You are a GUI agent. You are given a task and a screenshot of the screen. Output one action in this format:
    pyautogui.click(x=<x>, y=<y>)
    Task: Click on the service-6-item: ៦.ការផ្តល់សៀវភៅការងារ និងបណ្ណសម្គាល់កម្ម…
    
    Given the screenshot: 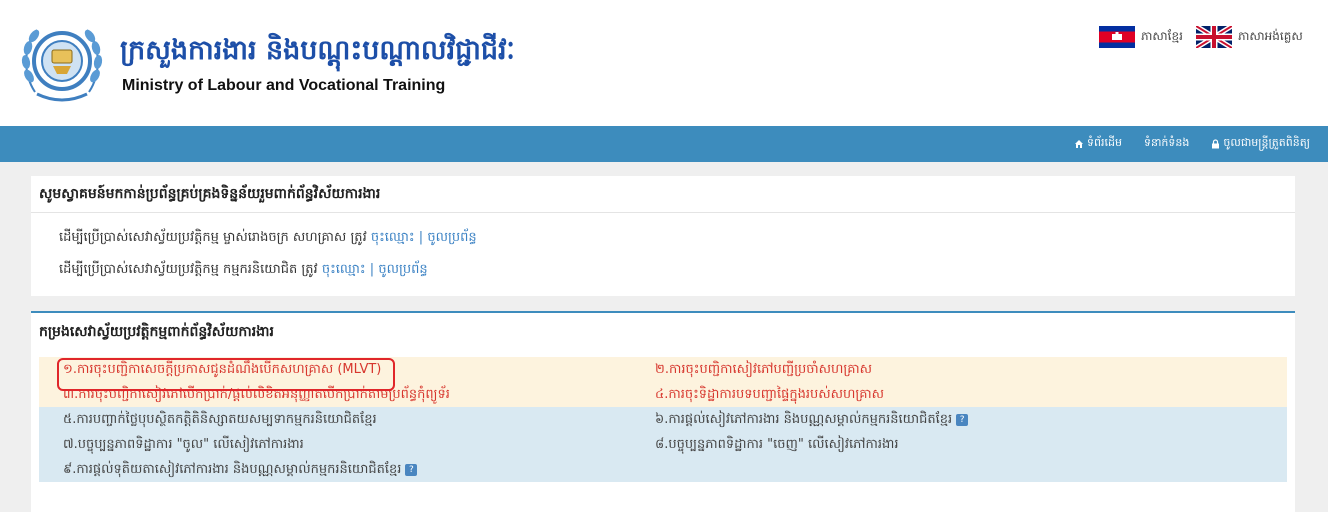 What is the action you would take?
    pyautogui.click(x=812, y=420)
    